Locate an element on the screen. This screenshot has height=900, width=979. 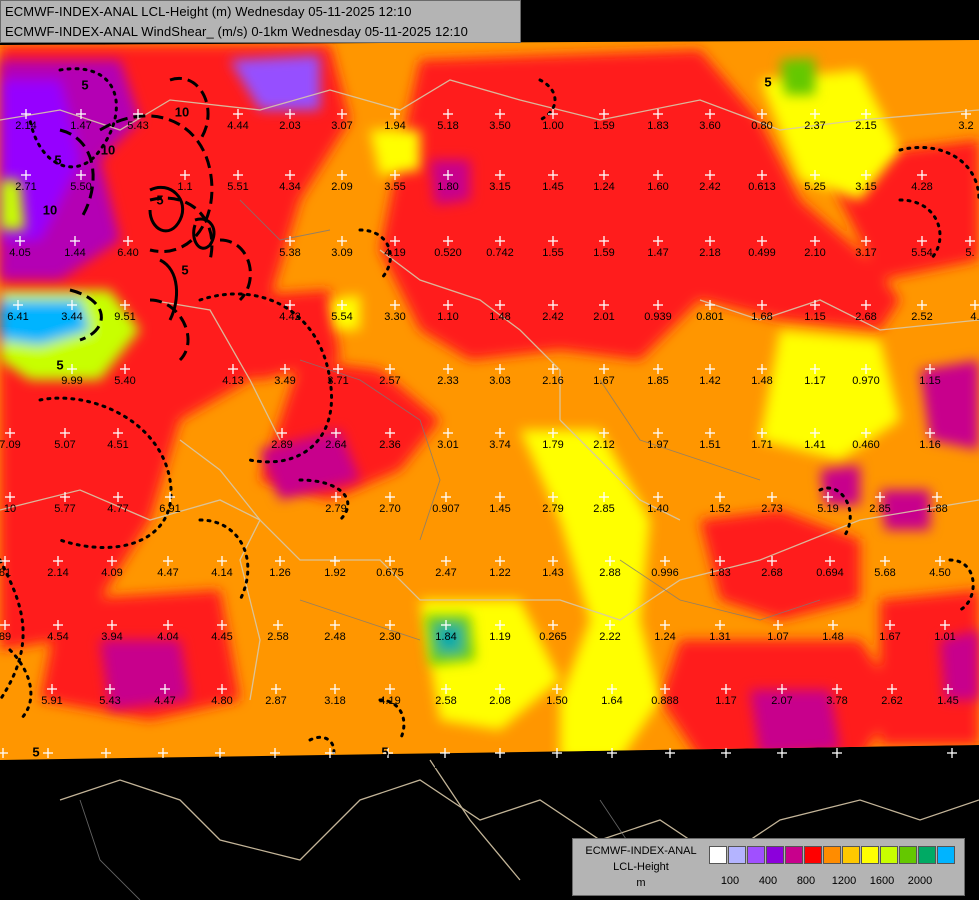
station-value: 0.520 is located at coordinates (448, 253).